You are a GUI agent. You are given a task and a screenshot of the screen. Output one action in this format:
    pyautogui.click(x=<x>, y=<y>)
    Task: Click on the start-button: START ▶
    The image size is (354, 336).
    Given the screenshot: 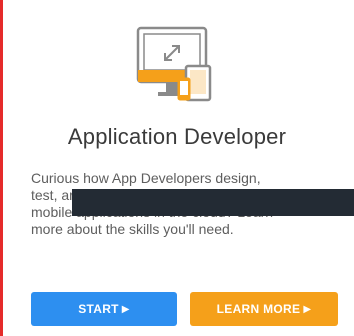 What is the action you would take?
    pyautogui.click(x=104, y=309)
    